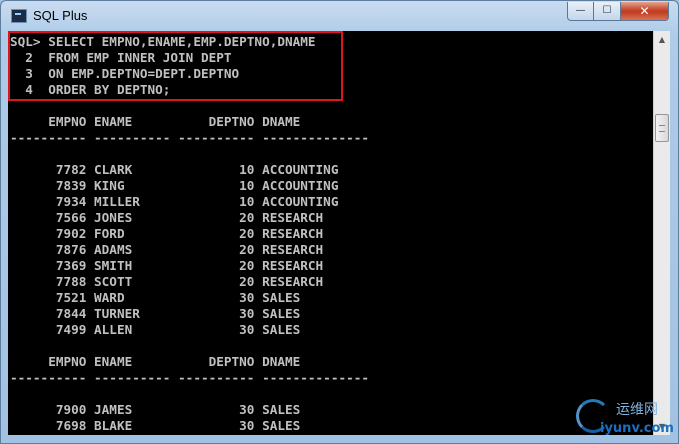 The width and height of the screenshot is (679, 444). I want to click on result-row: 7499 ALLEN 30 SALES, so click(155, 329).